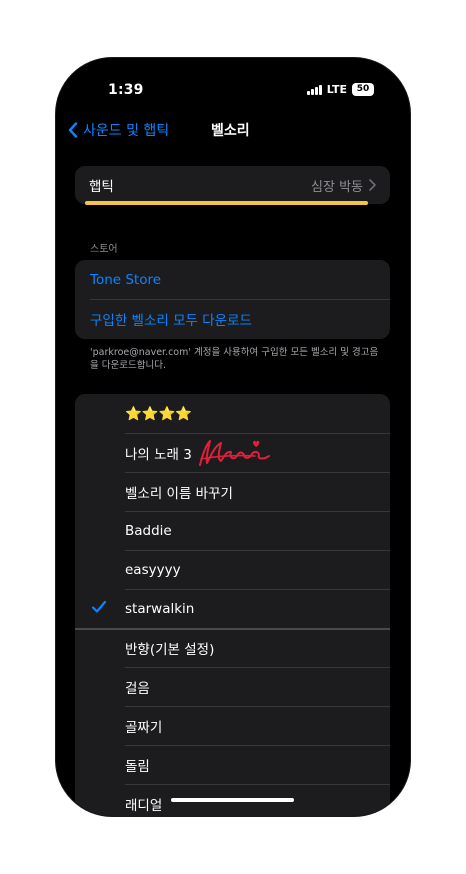 This screenshot has width=466, height=874. What do you see at coordinates (153, 569) in the screenshot?
I see `ringtone-label: easyyyy` at bounding box center [153, 569].